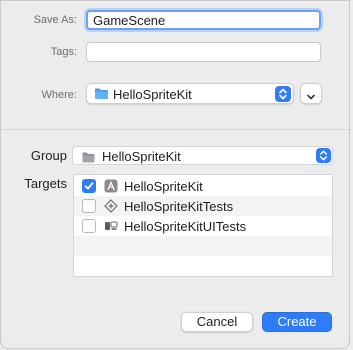 The image size is (353, 350). What do you see at coordinates (111, 226) in the screenshot?
I see `ui-test-target-icon` at bounding box center [111, 226].